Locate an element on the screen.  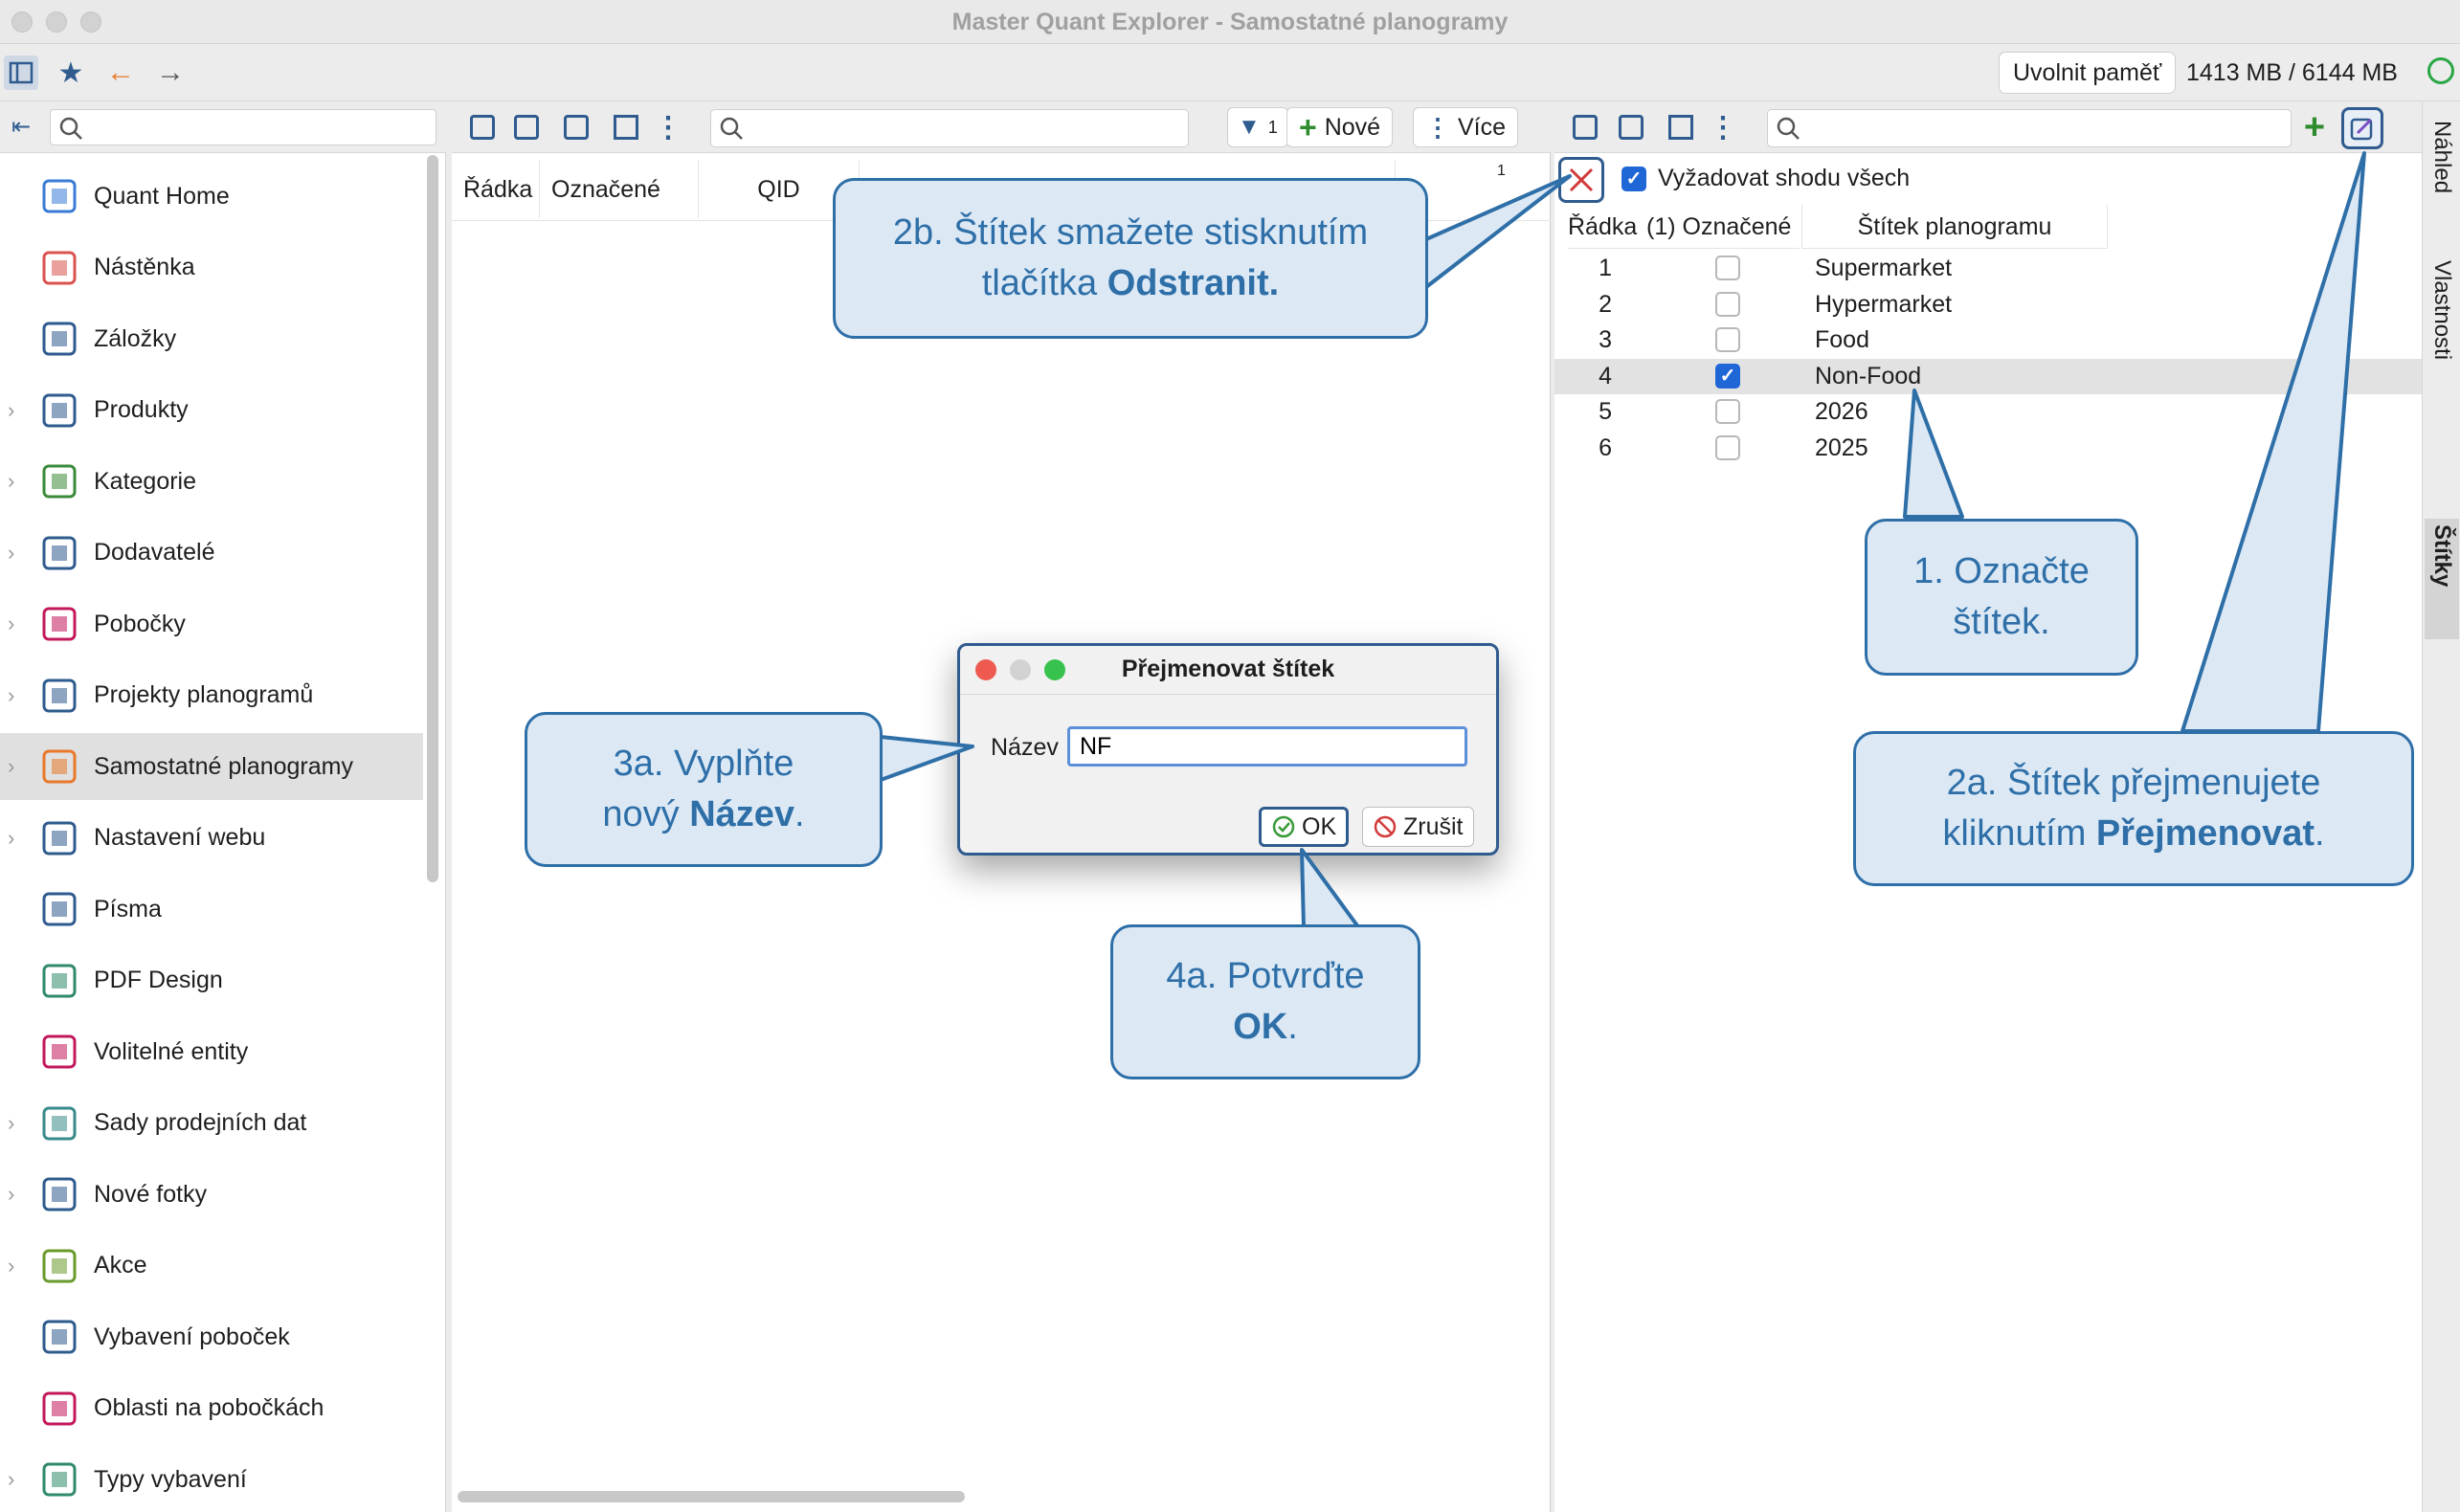
tags-search-input is located at coordinates (2029, 128).